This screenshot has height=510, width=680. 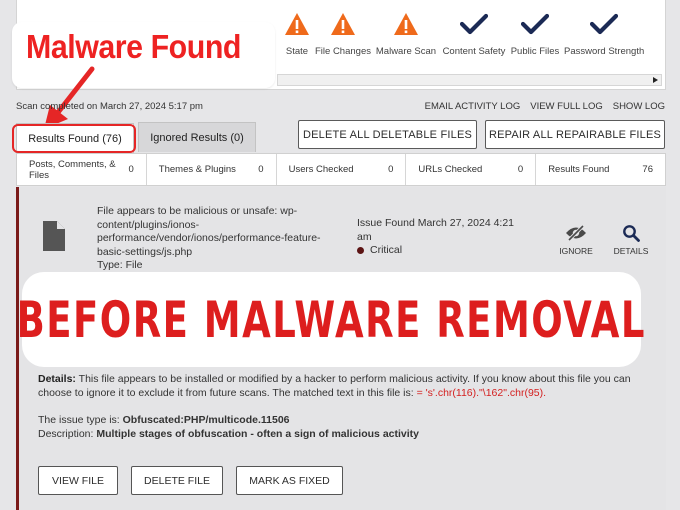 I want to click on stat-label: URLs Checked, so click(x=450, y=169).